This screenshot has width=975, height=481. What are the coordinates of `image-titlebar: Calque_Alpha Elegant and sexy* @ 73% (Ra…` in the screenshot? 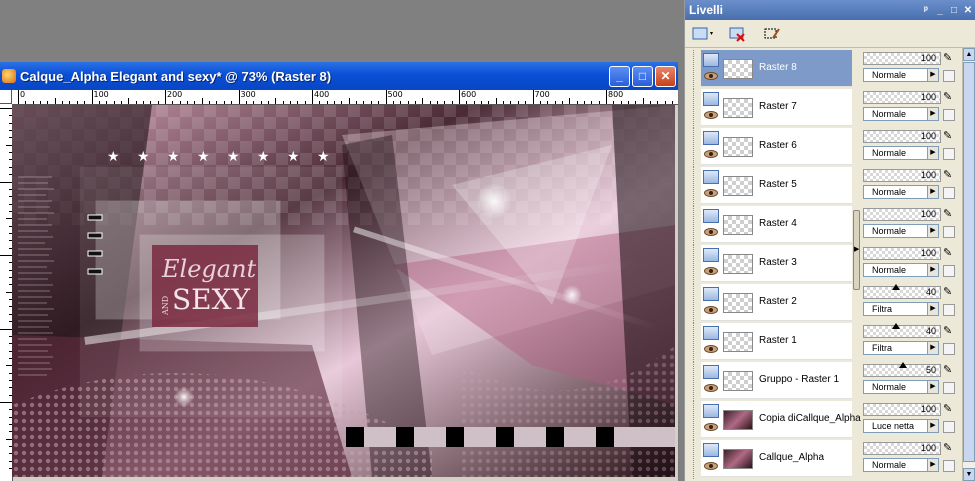 It's located at (339, 76).